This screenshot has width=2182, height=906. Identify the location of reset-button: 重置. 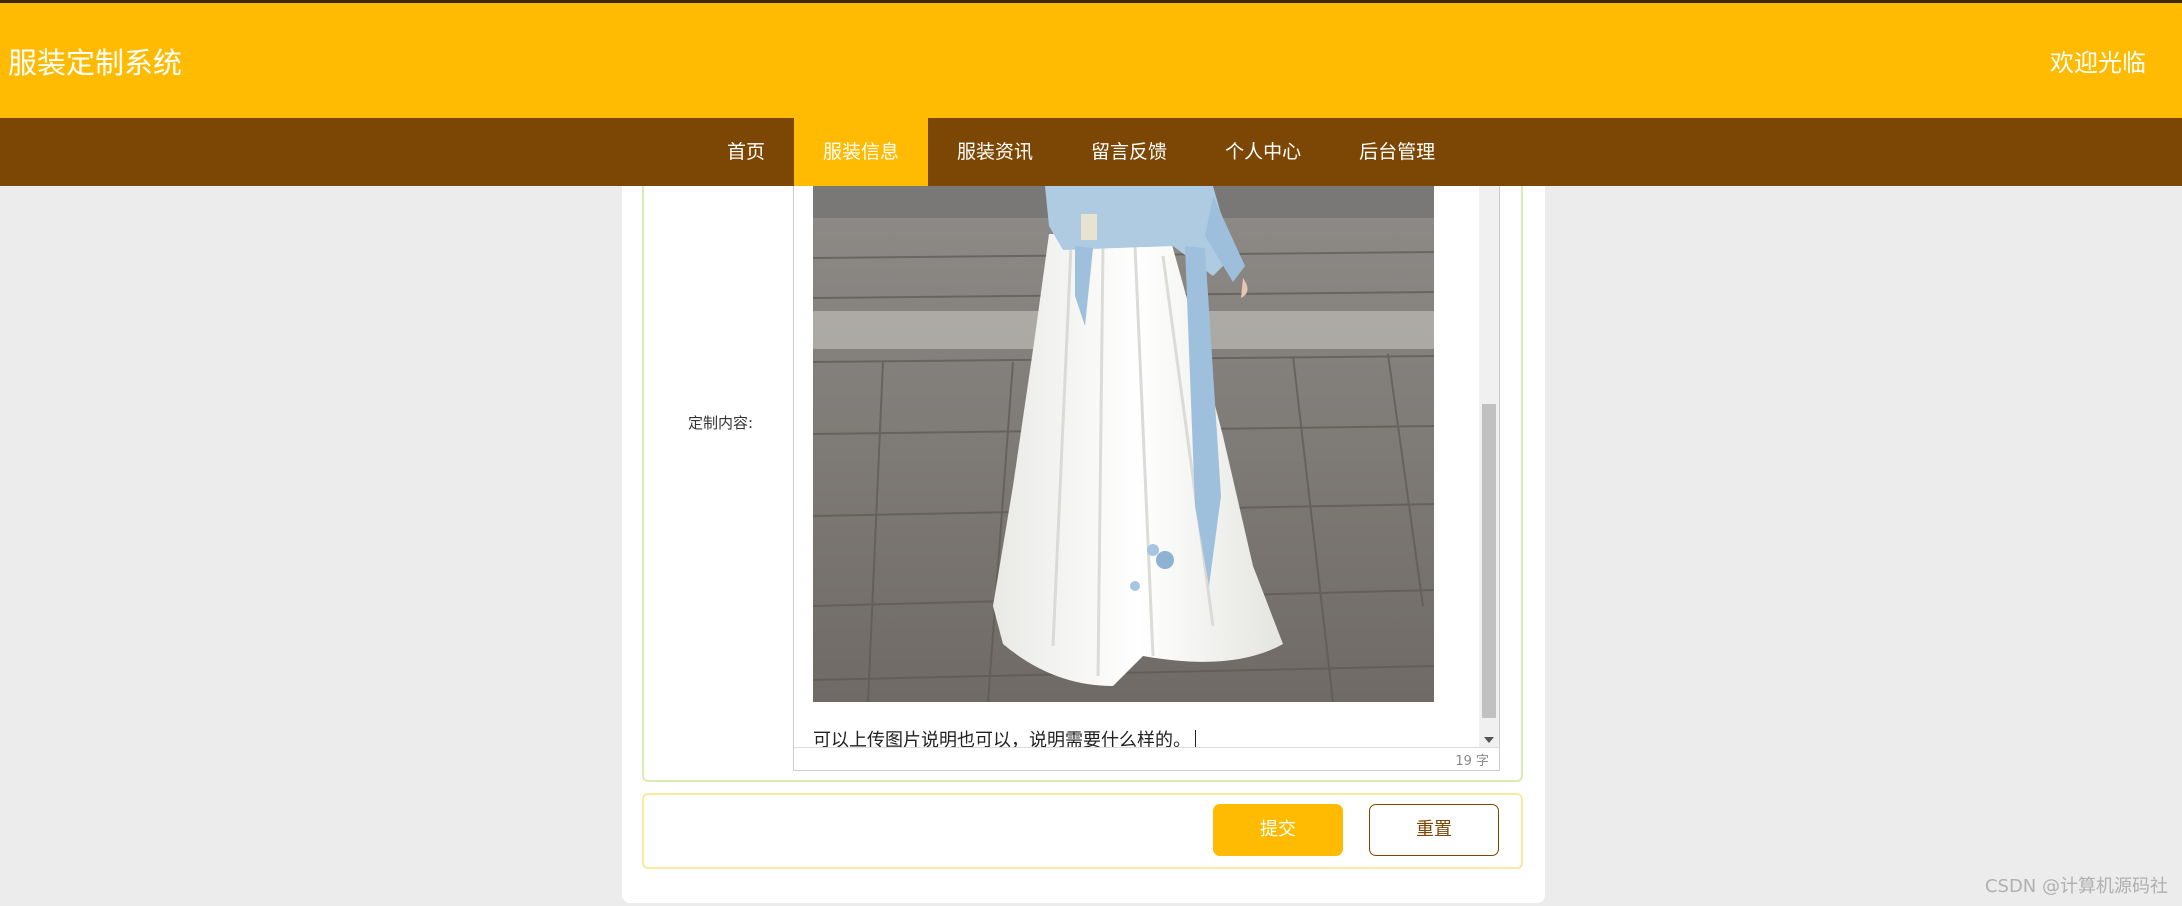
(1434, 830).